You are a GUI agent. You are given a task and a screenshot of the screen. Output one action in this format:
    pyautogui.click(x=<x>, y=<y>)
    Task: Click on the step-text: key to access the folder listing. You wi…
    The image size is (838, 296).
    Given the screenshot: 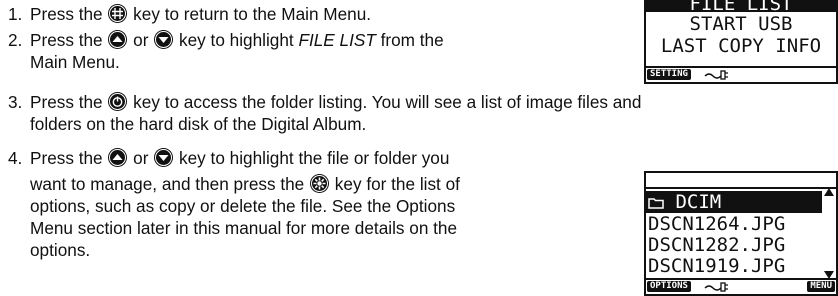 What is the action you would take?
    pyautogui.click(x=387, y=102)
    